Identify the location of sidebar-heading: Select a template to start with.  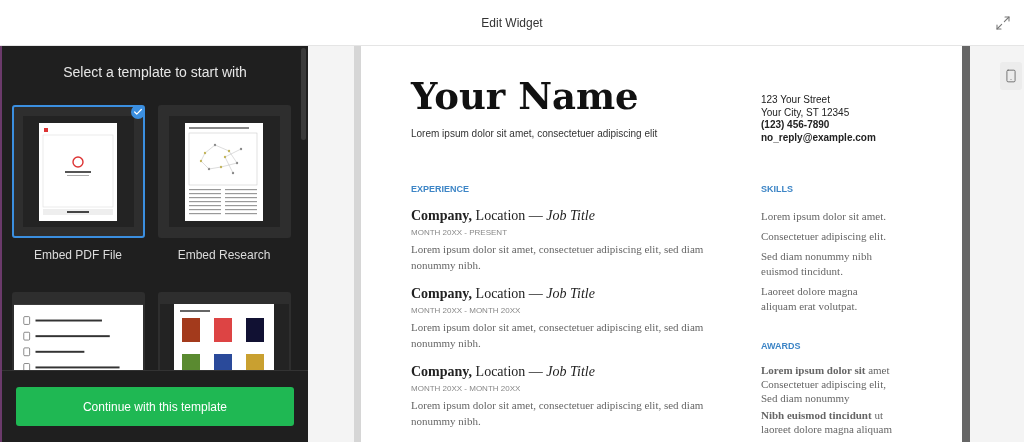
(155, 72).